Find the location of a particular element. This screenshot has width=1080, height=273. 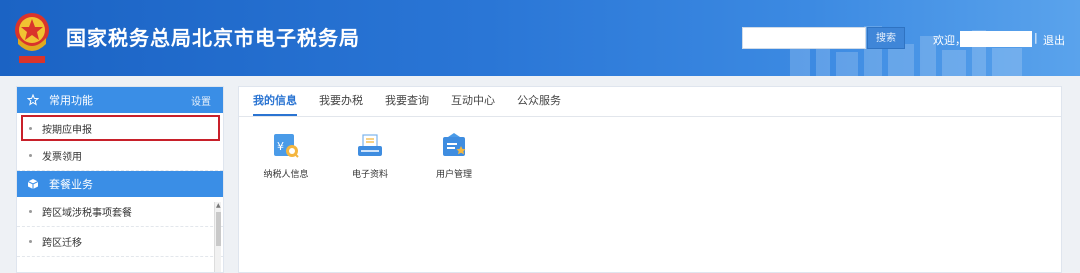

scroll-up-arrow-icon: ▲ is located at coordinates (218, 206).